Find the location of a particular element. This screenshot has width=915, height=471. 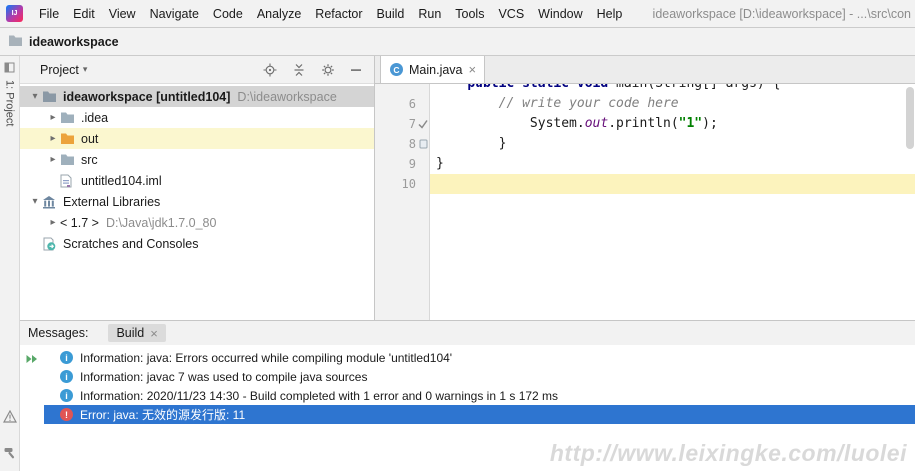

build-message-text: Error: java: 无效的源发行版: 11 is located at coordinates (163, 415).